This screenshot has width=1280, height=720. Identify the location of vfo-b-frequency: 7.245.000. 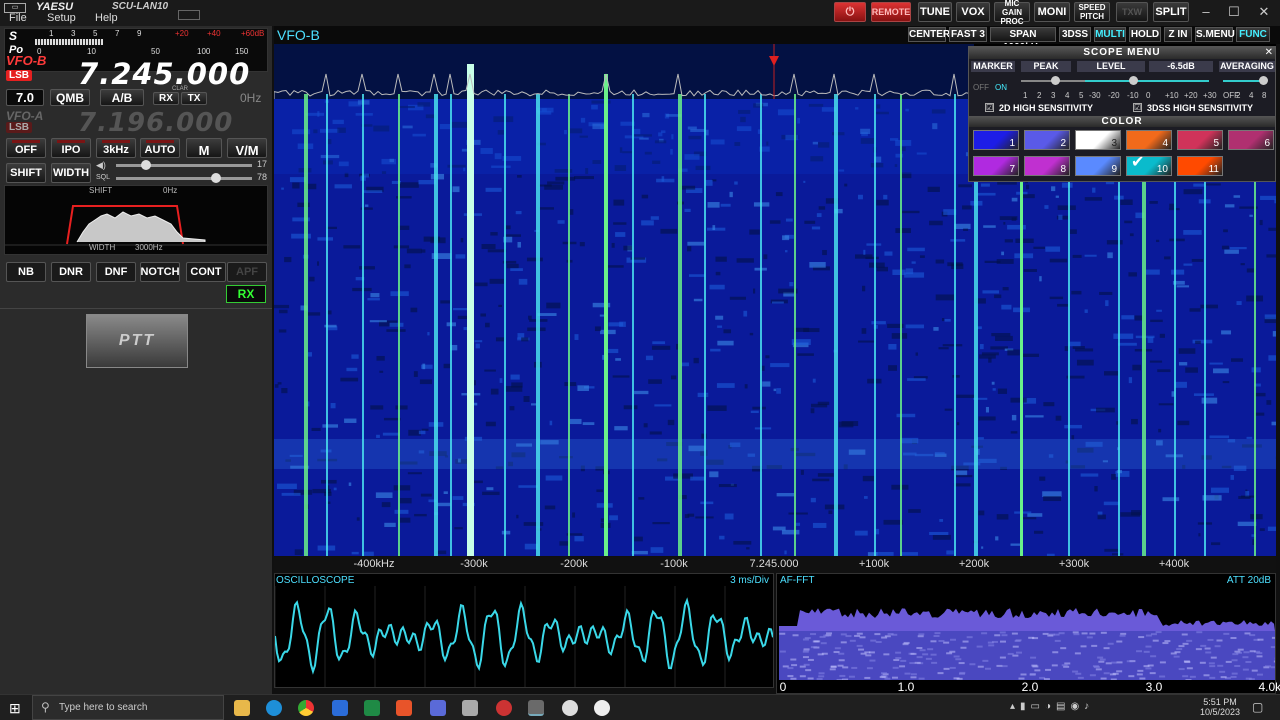
(164, 74).